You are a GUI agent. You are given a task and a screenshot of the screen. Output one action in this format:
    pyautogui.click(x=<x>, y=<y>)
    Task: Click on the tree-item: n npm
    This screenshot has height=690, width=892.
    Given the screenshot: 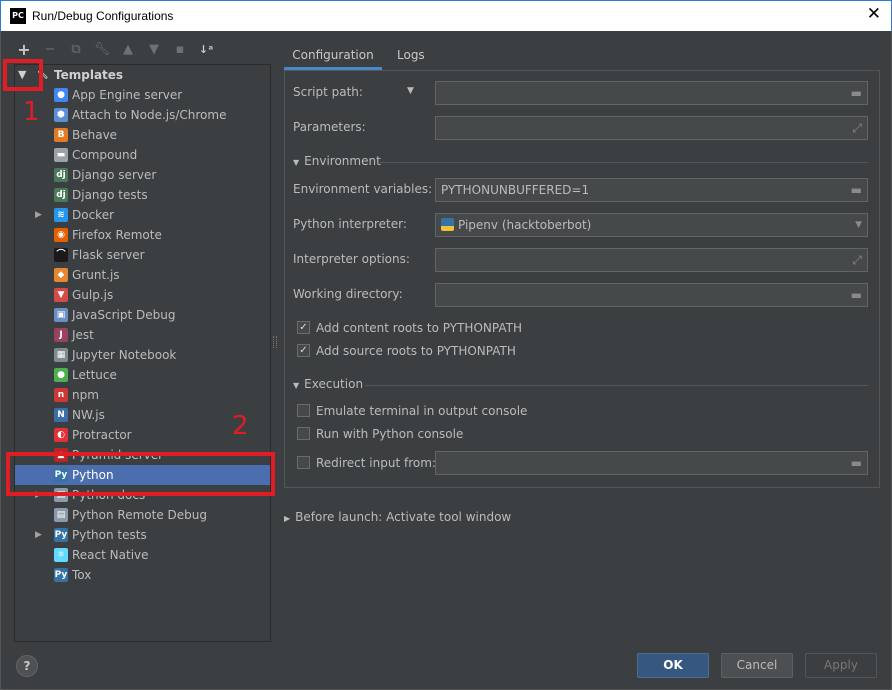 What is the action you would take?
    pyautogui.click(x=142, y=395)
    